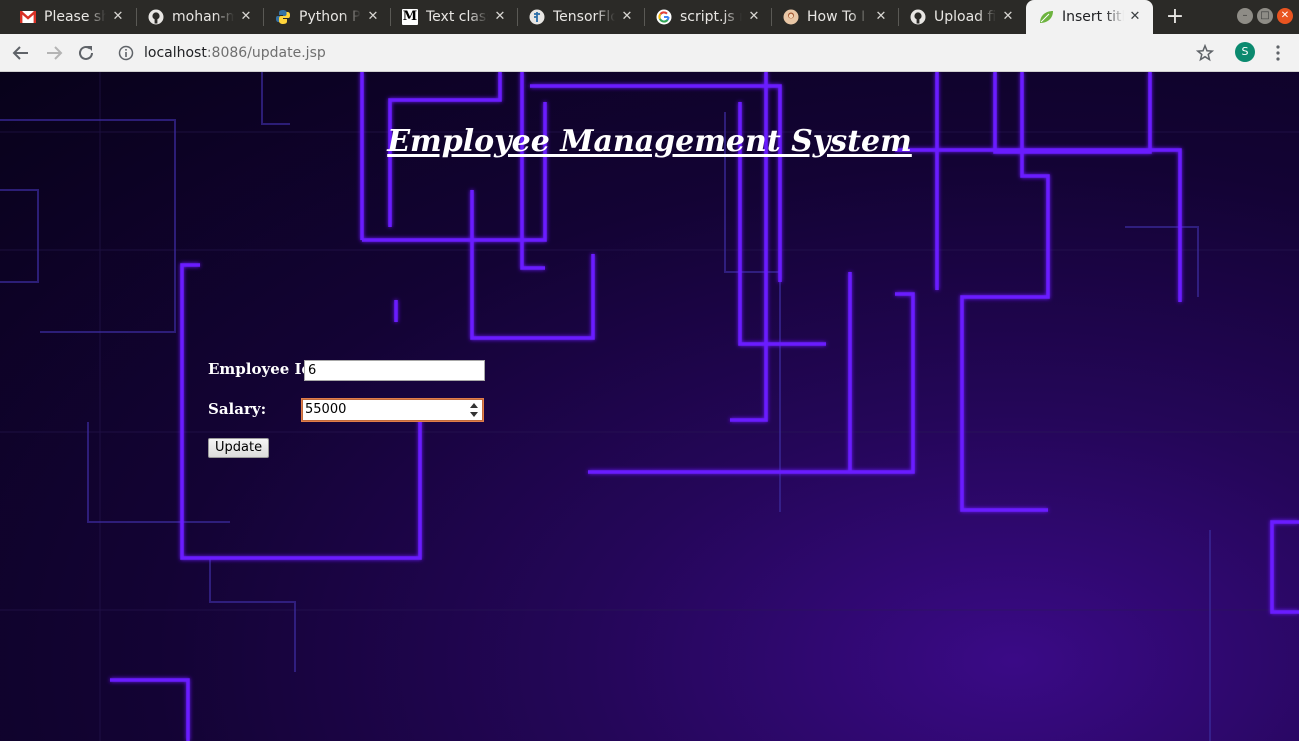 This screenshot has height=741, width=1299. What do you see at coordinates (649, 141) in the screenshot?
I see `page-title: Employee Management System` at bounding box center [649, 141].